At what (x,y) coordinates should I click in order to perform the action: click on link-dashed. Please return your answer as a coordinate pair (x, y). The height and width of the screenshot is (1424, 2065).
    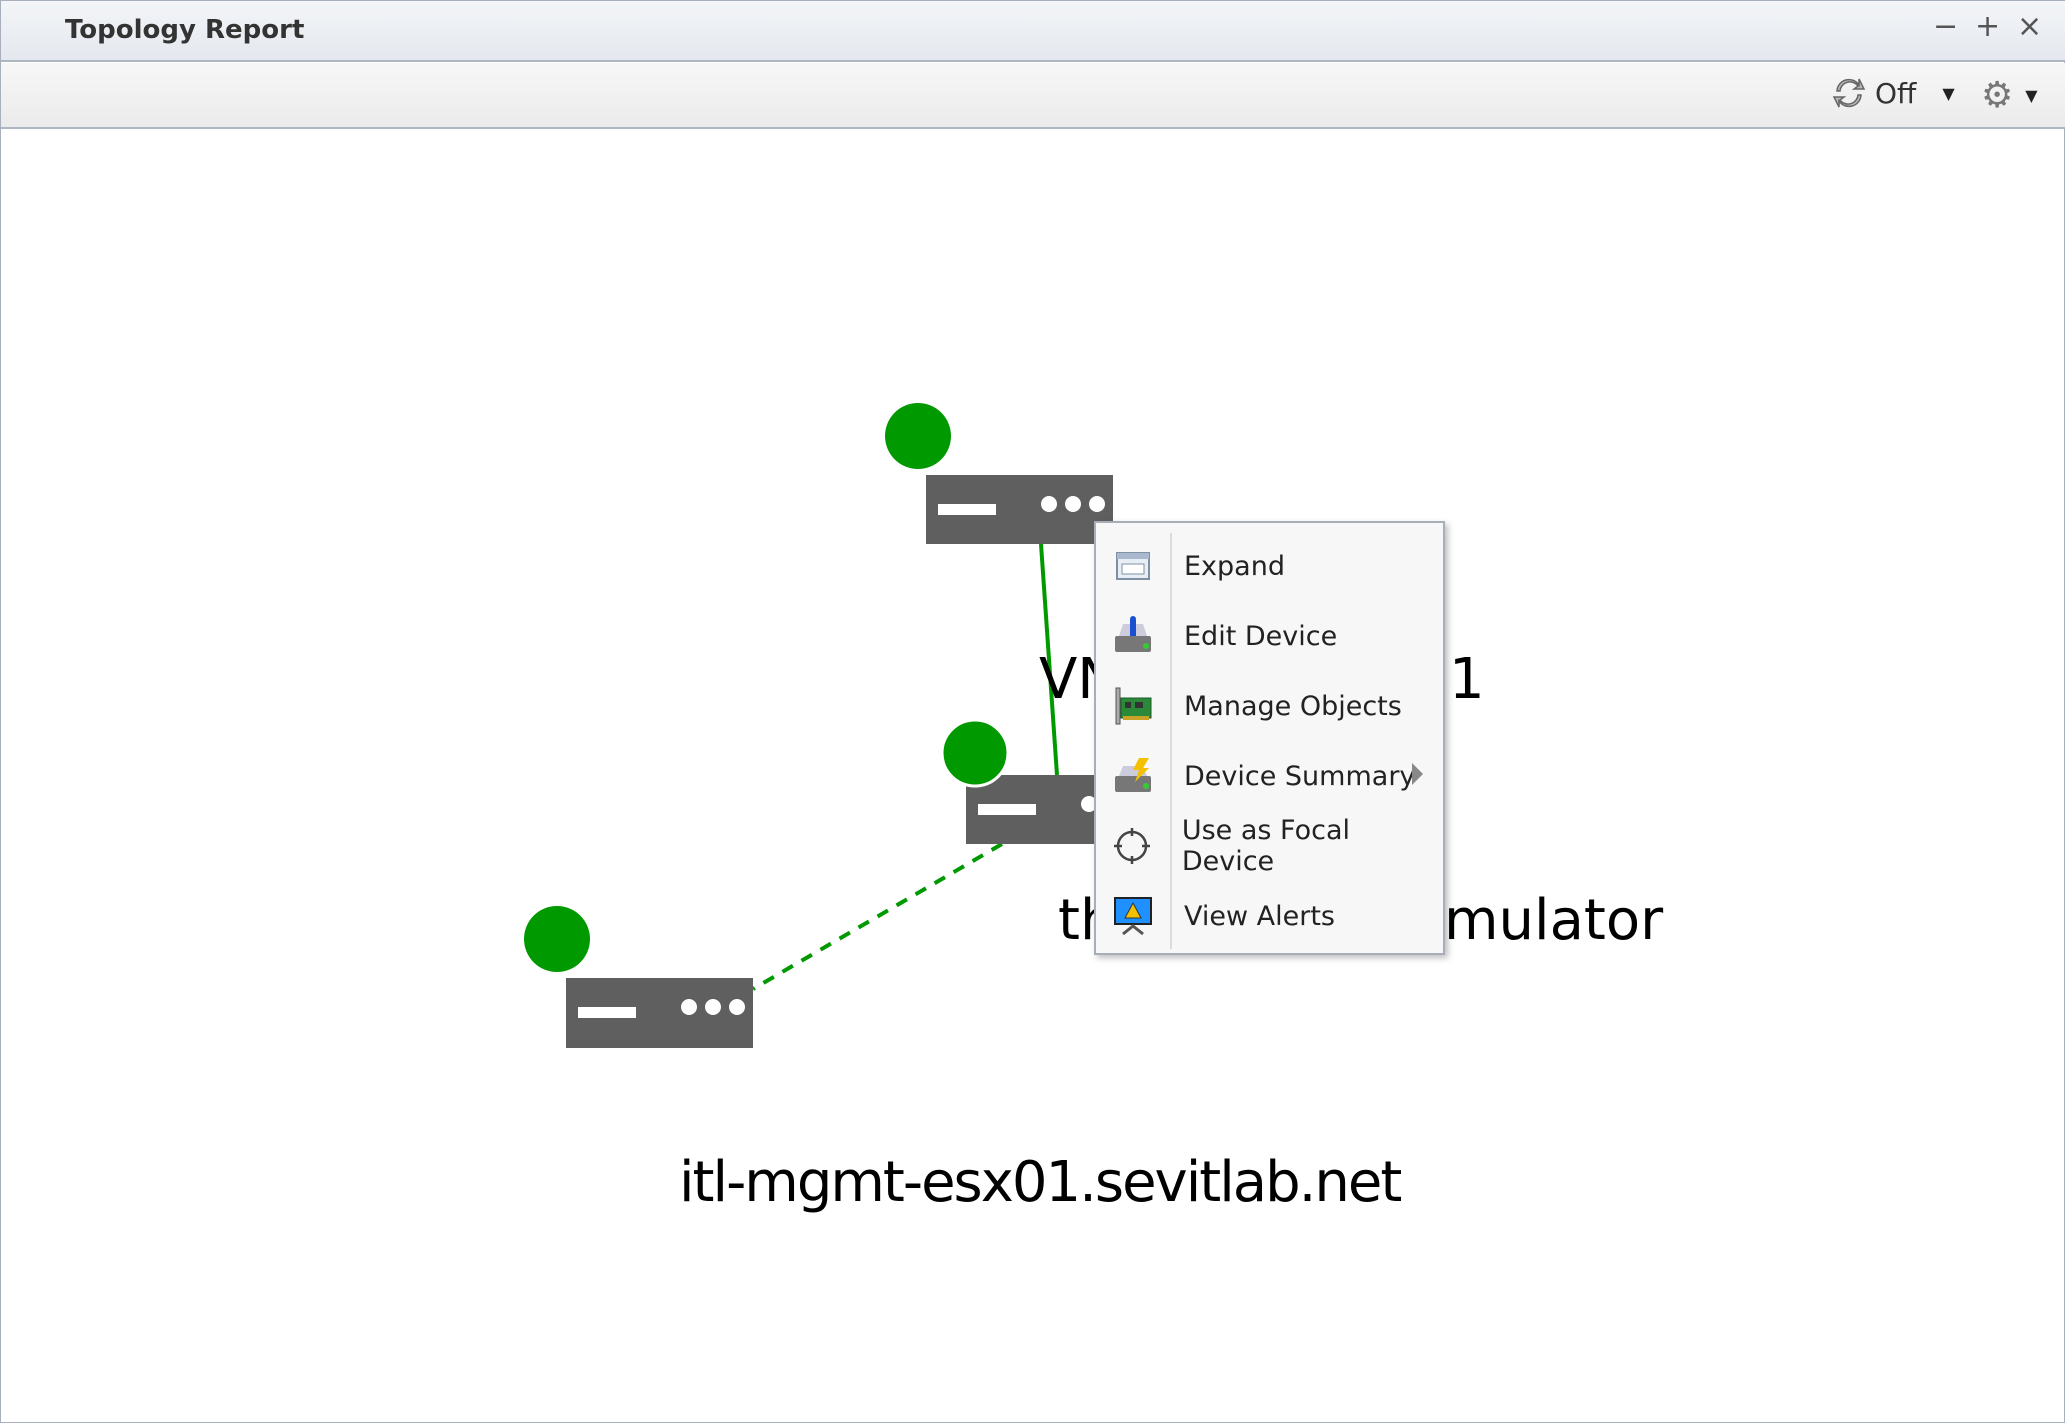
    Looking at the image, I should click on (877, 916).